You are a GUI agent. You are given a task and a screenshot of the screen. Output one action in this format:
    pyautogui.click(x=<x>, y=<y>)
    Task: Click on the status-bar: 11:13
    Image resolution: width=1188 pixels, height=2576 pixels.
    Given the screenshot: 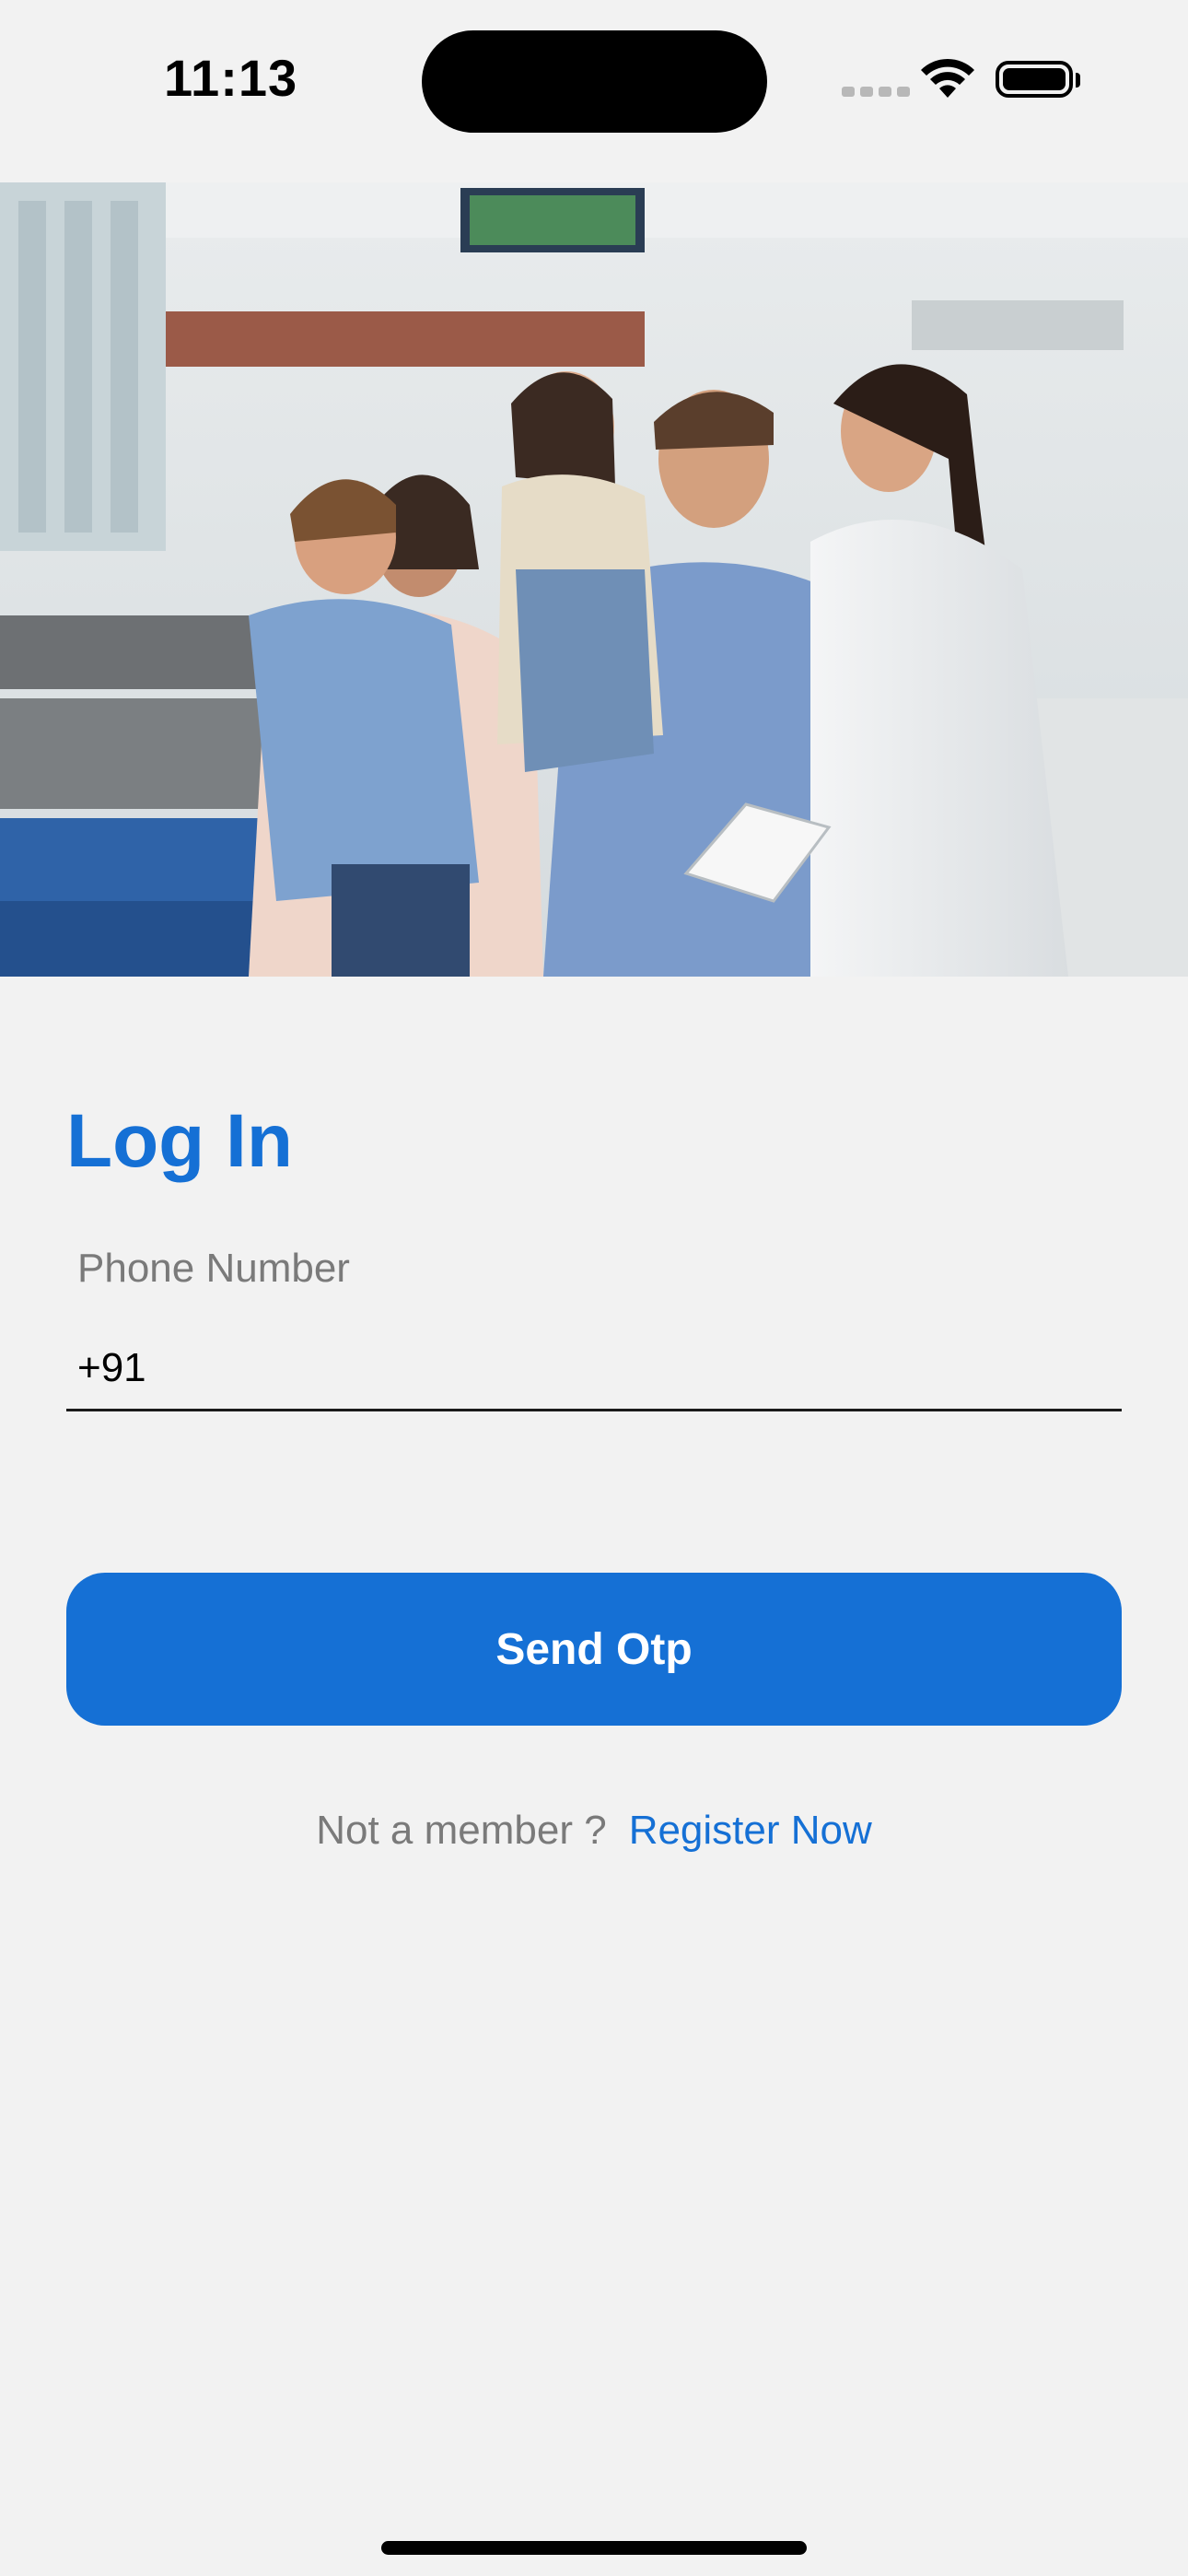 What is the action you would take?
    pyautogui.click(x=594, y=91)
    